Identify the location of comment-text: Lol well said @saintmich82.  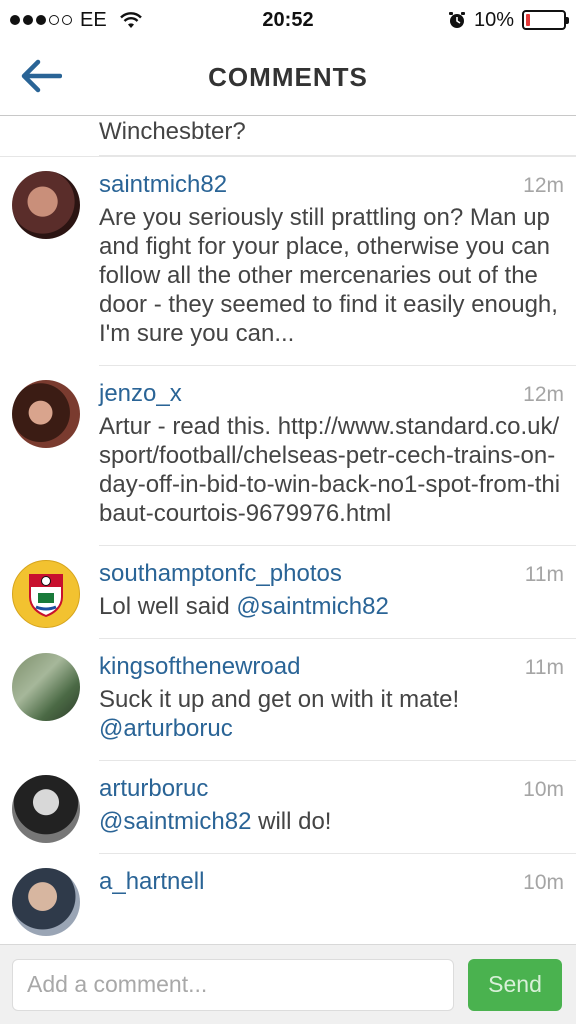
(244, 606).